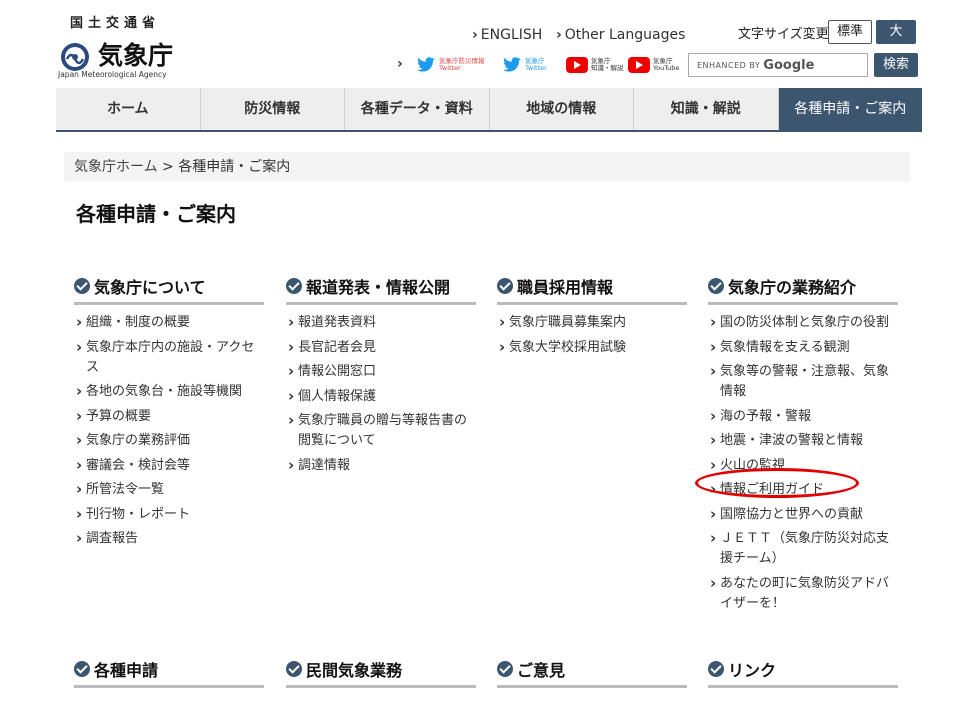  Describe the element at coordinates (592, 289) in the screenshot. I see `section-heading: 職員採用情報` at that location.